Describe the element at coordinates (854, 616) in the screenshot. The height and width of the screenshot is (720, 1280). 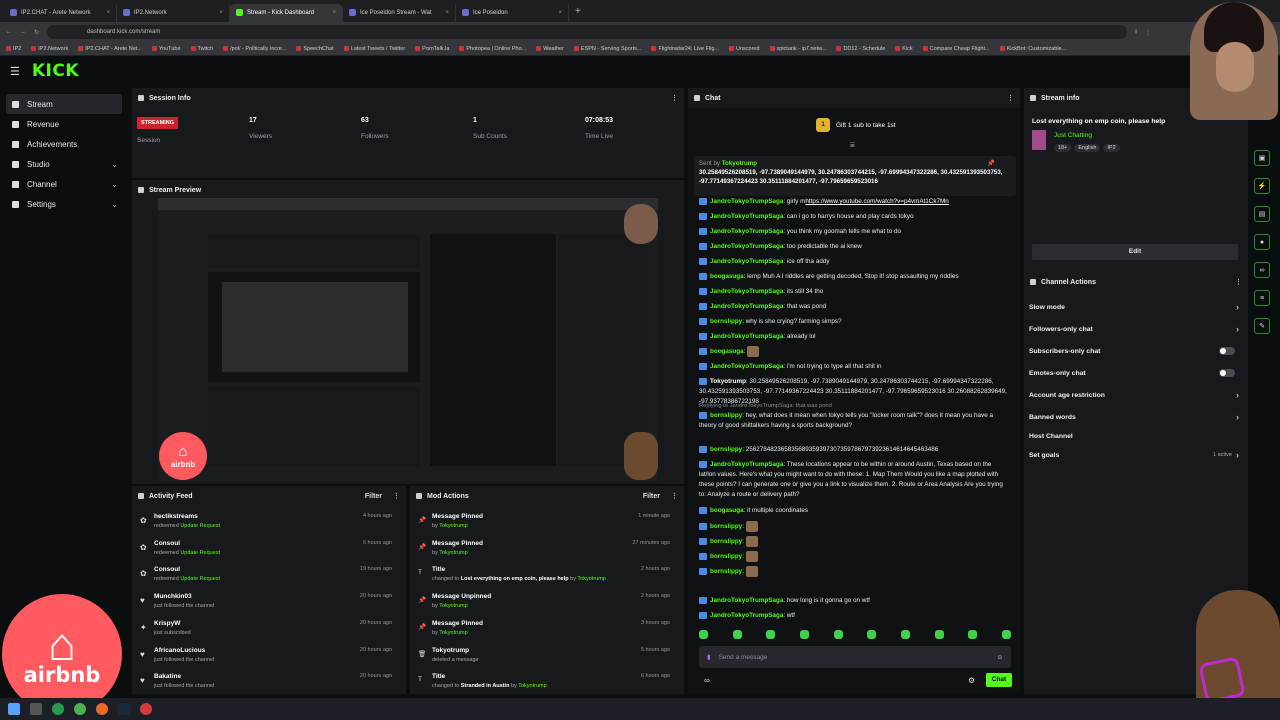
I see `chat-message: JandroTokyoTrumpSaga: wtf` at that location.